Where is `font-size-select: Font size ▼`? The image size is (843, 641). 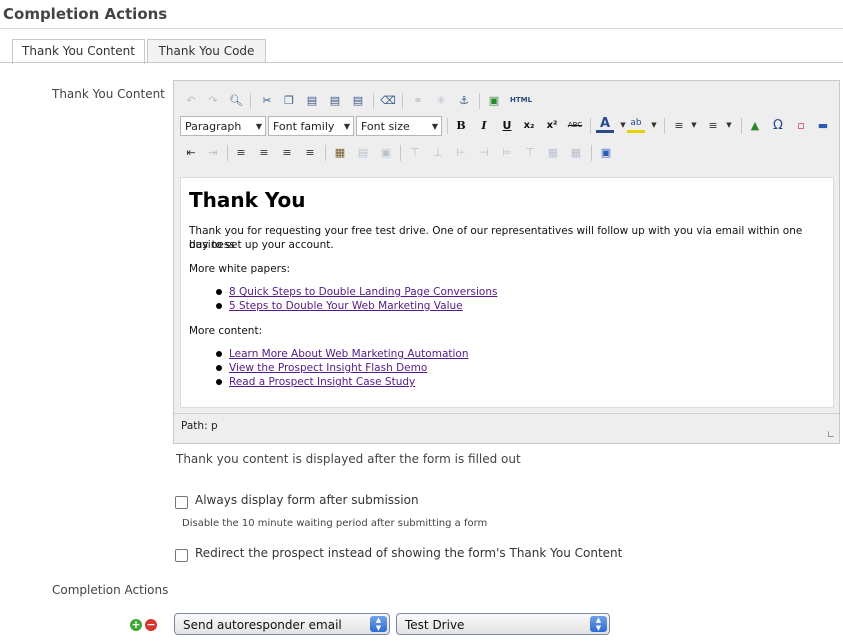 font-size-select: Font size ▼ is located at coordinates (399, 126).